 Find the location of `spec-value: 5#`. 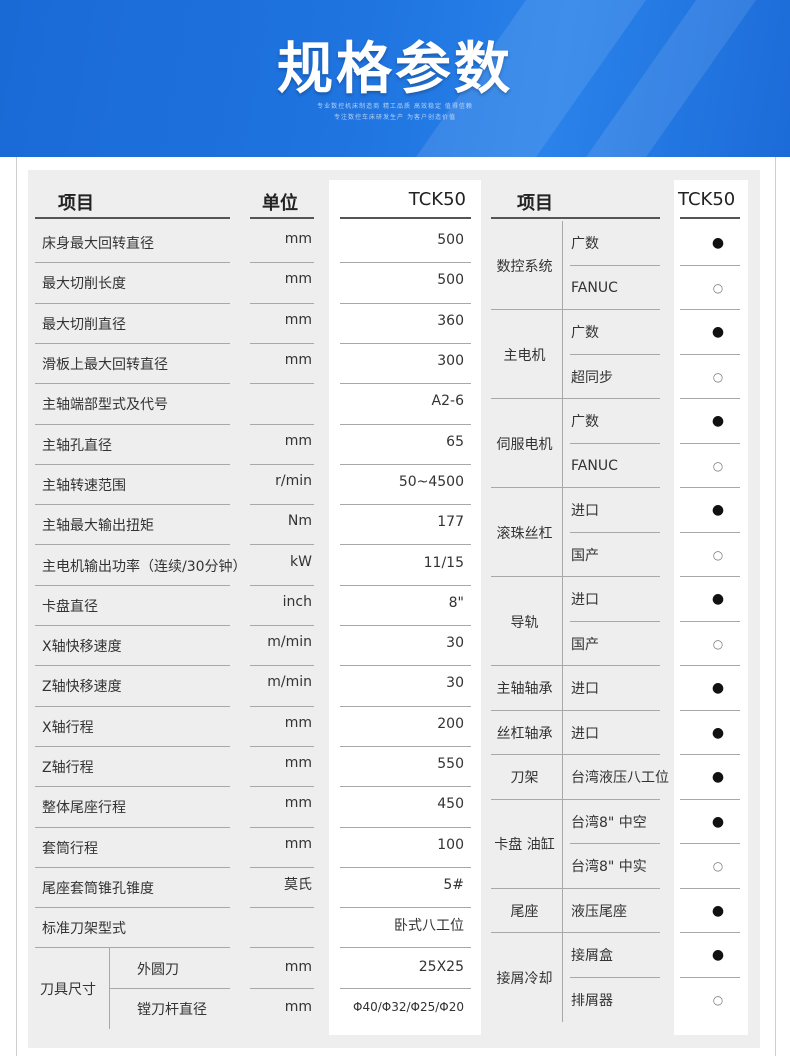

spec-value: 5# is located at coordinates (453, 884).